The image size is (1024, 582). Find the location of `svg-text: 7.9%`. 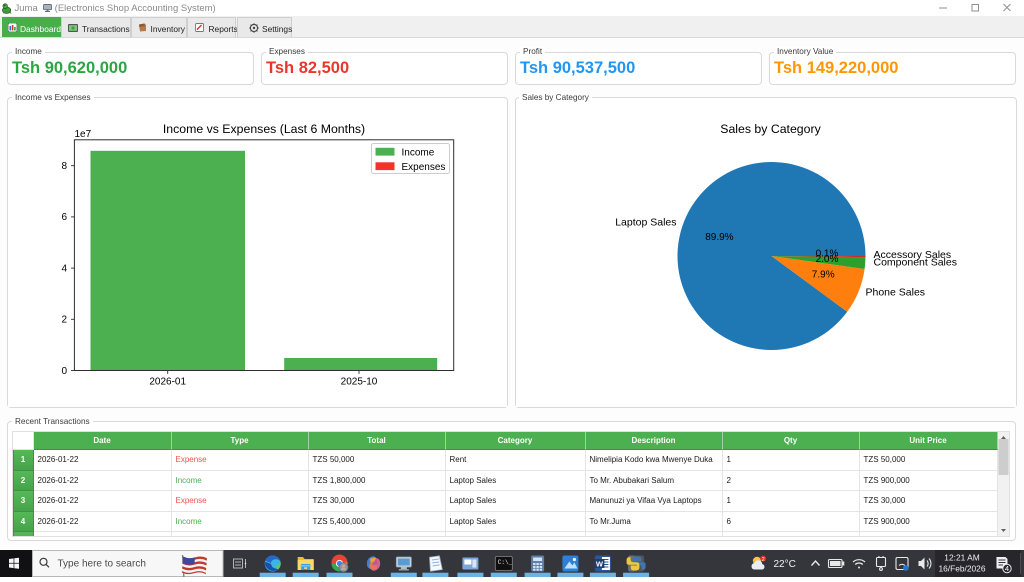

svg-text: 7.9% is located at coordinates (822, 275).